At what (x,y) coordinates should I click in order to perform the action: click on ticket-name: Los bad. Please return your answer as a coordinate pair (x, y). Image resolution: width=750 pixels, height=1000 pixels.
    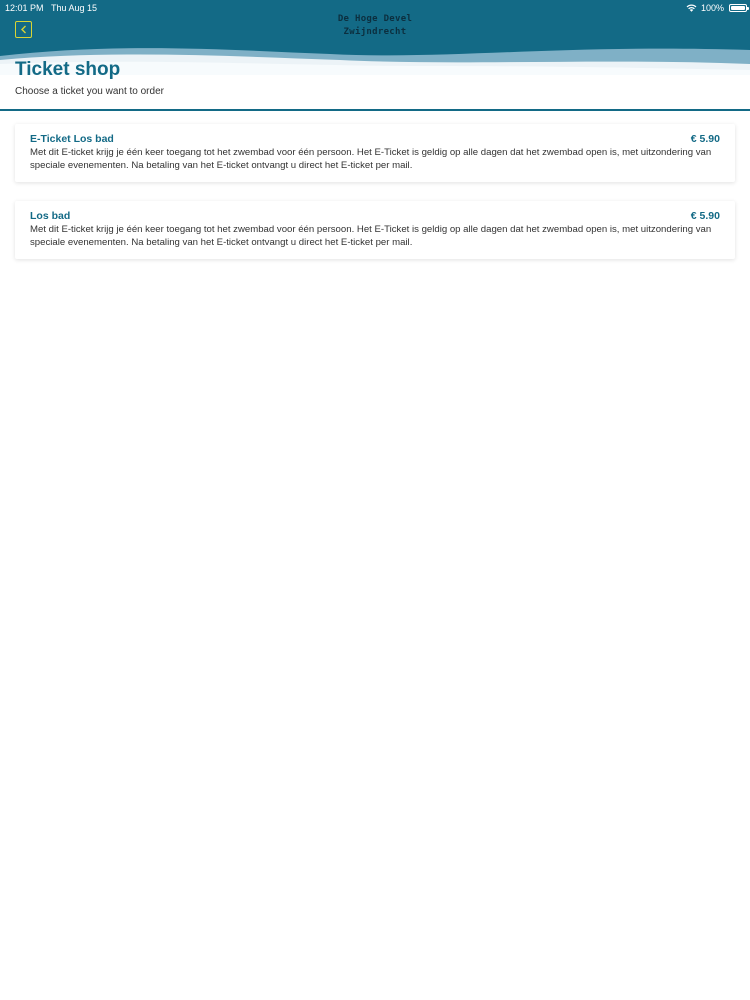
    Looking at the image, I should click on (50, 216).